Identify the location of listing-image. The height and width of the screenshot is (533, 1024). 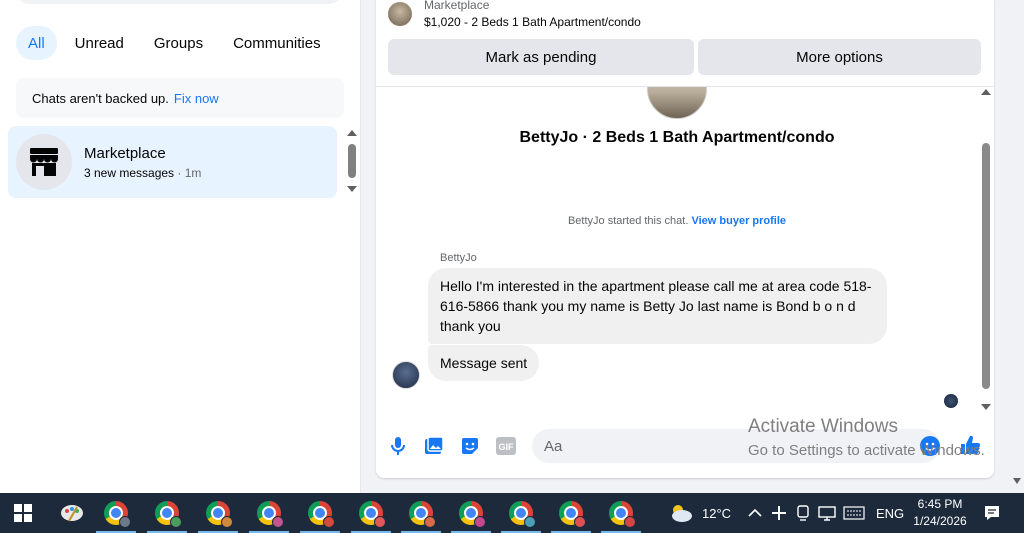
(677, 103).